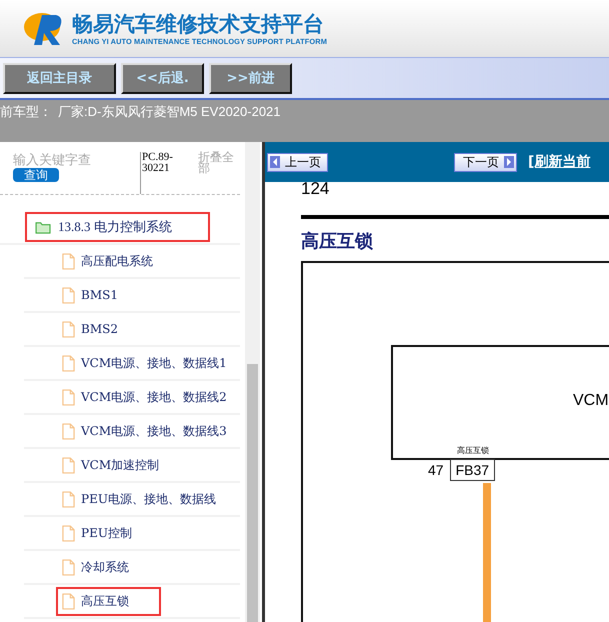  What do you see at coordinates (90, 329) in the screenshot?
I see `tree-page-item: BMS2` at bounding box center [90, 329].